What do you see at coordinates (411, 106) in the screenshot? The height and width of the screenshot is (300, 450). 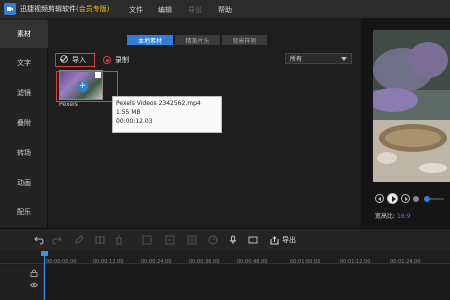 I see `preview-video-frame` at bounding box center [411, 106].